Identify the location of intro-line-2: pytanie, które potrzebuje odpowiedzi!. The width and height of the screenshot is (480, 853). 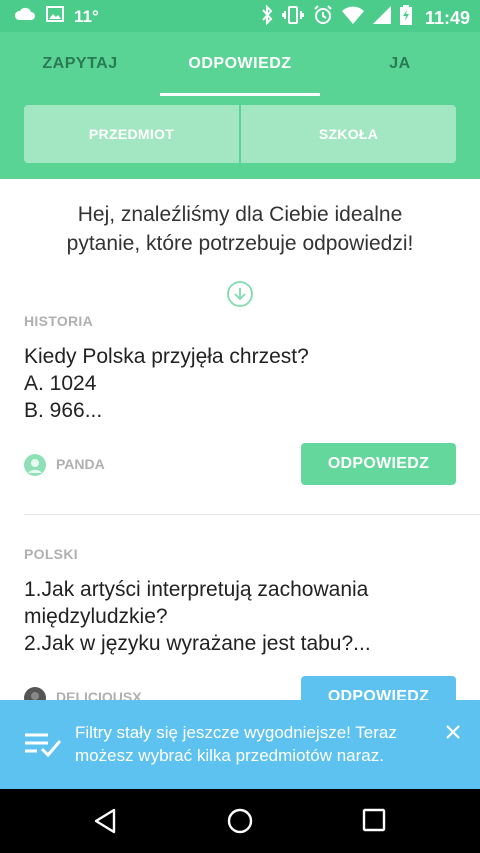
(240, 243).